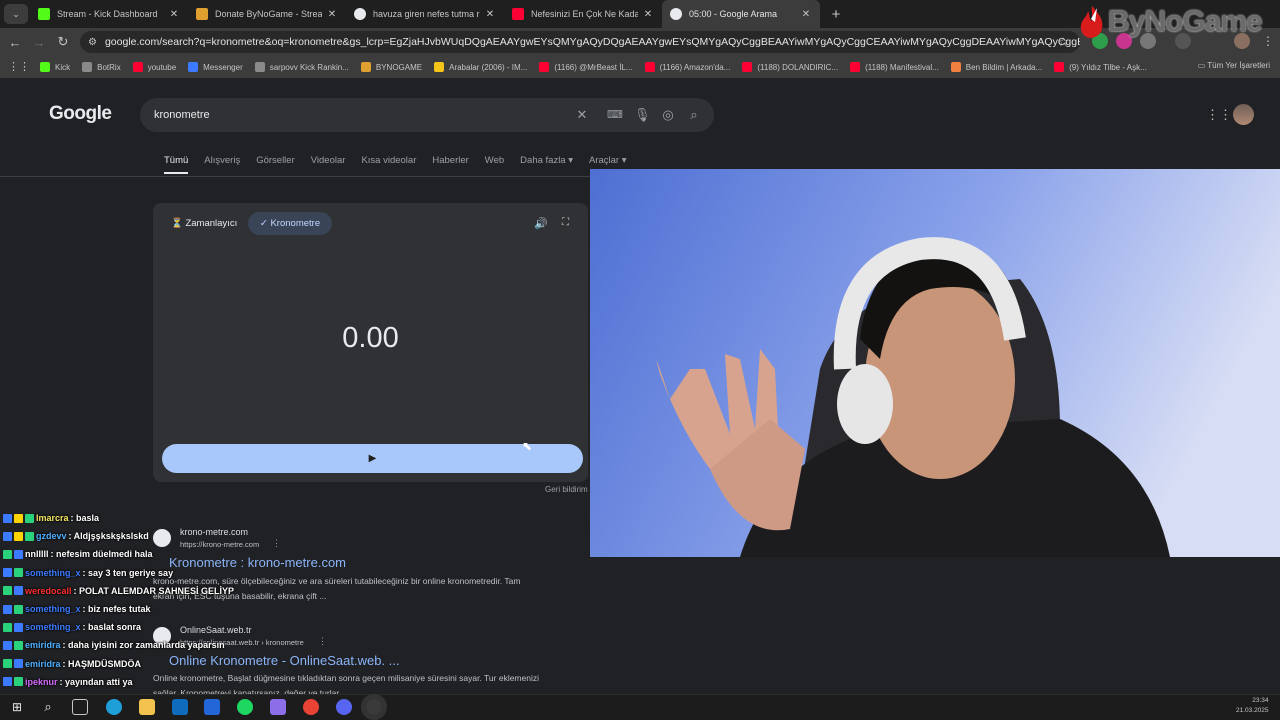 This screenshot has height=720, width=1280. I want to click on browser-tab: havuza giren nefes tutma reel ✕, so click(425, 14).